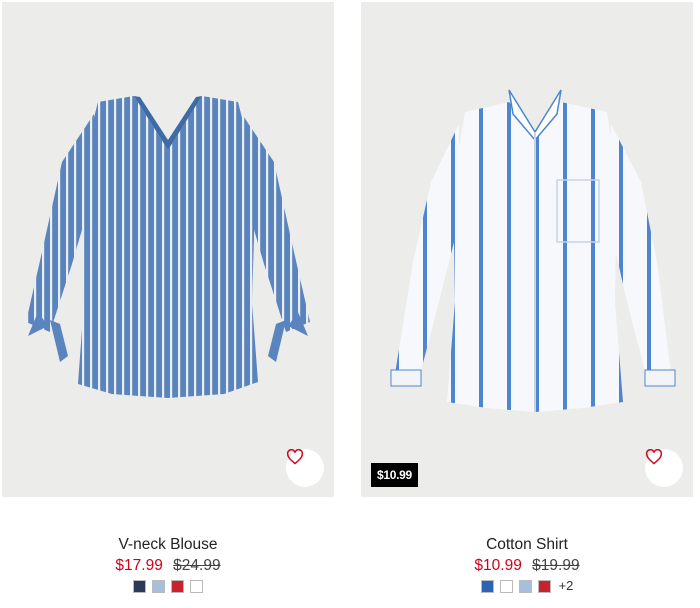 The image size is (700, 608). Describe the element at coordinates (197, 565) in the screenshot. I see `original-price: $24.99` at that location.